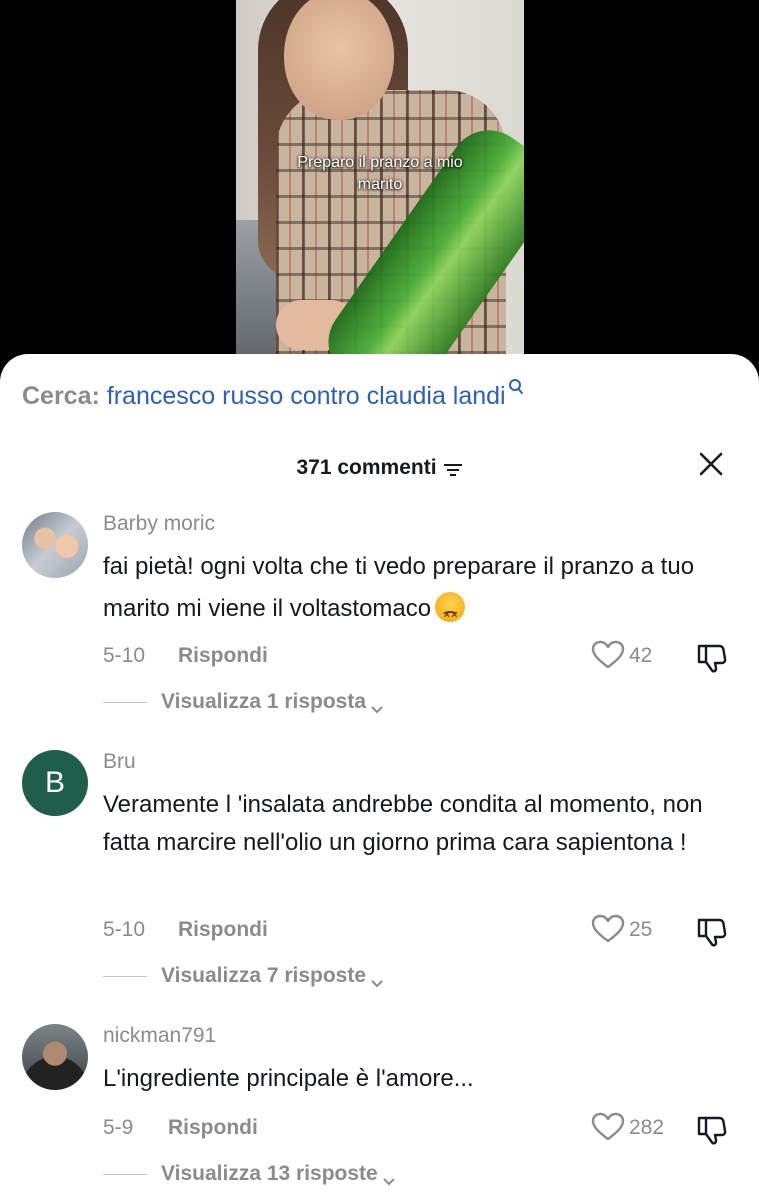  I want to click on view-replies-label: Visualizza 7 risposte, so click(264, 975).